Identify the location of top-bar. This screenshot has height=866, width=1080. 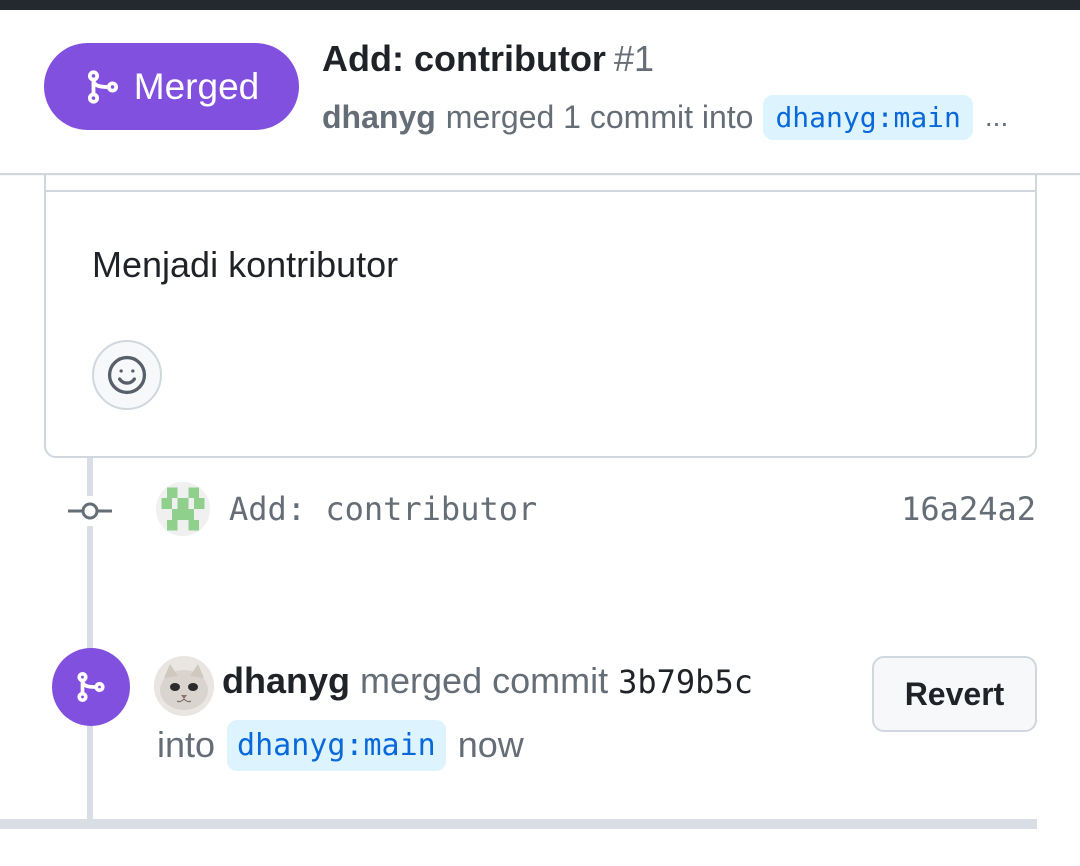
(540, 5).